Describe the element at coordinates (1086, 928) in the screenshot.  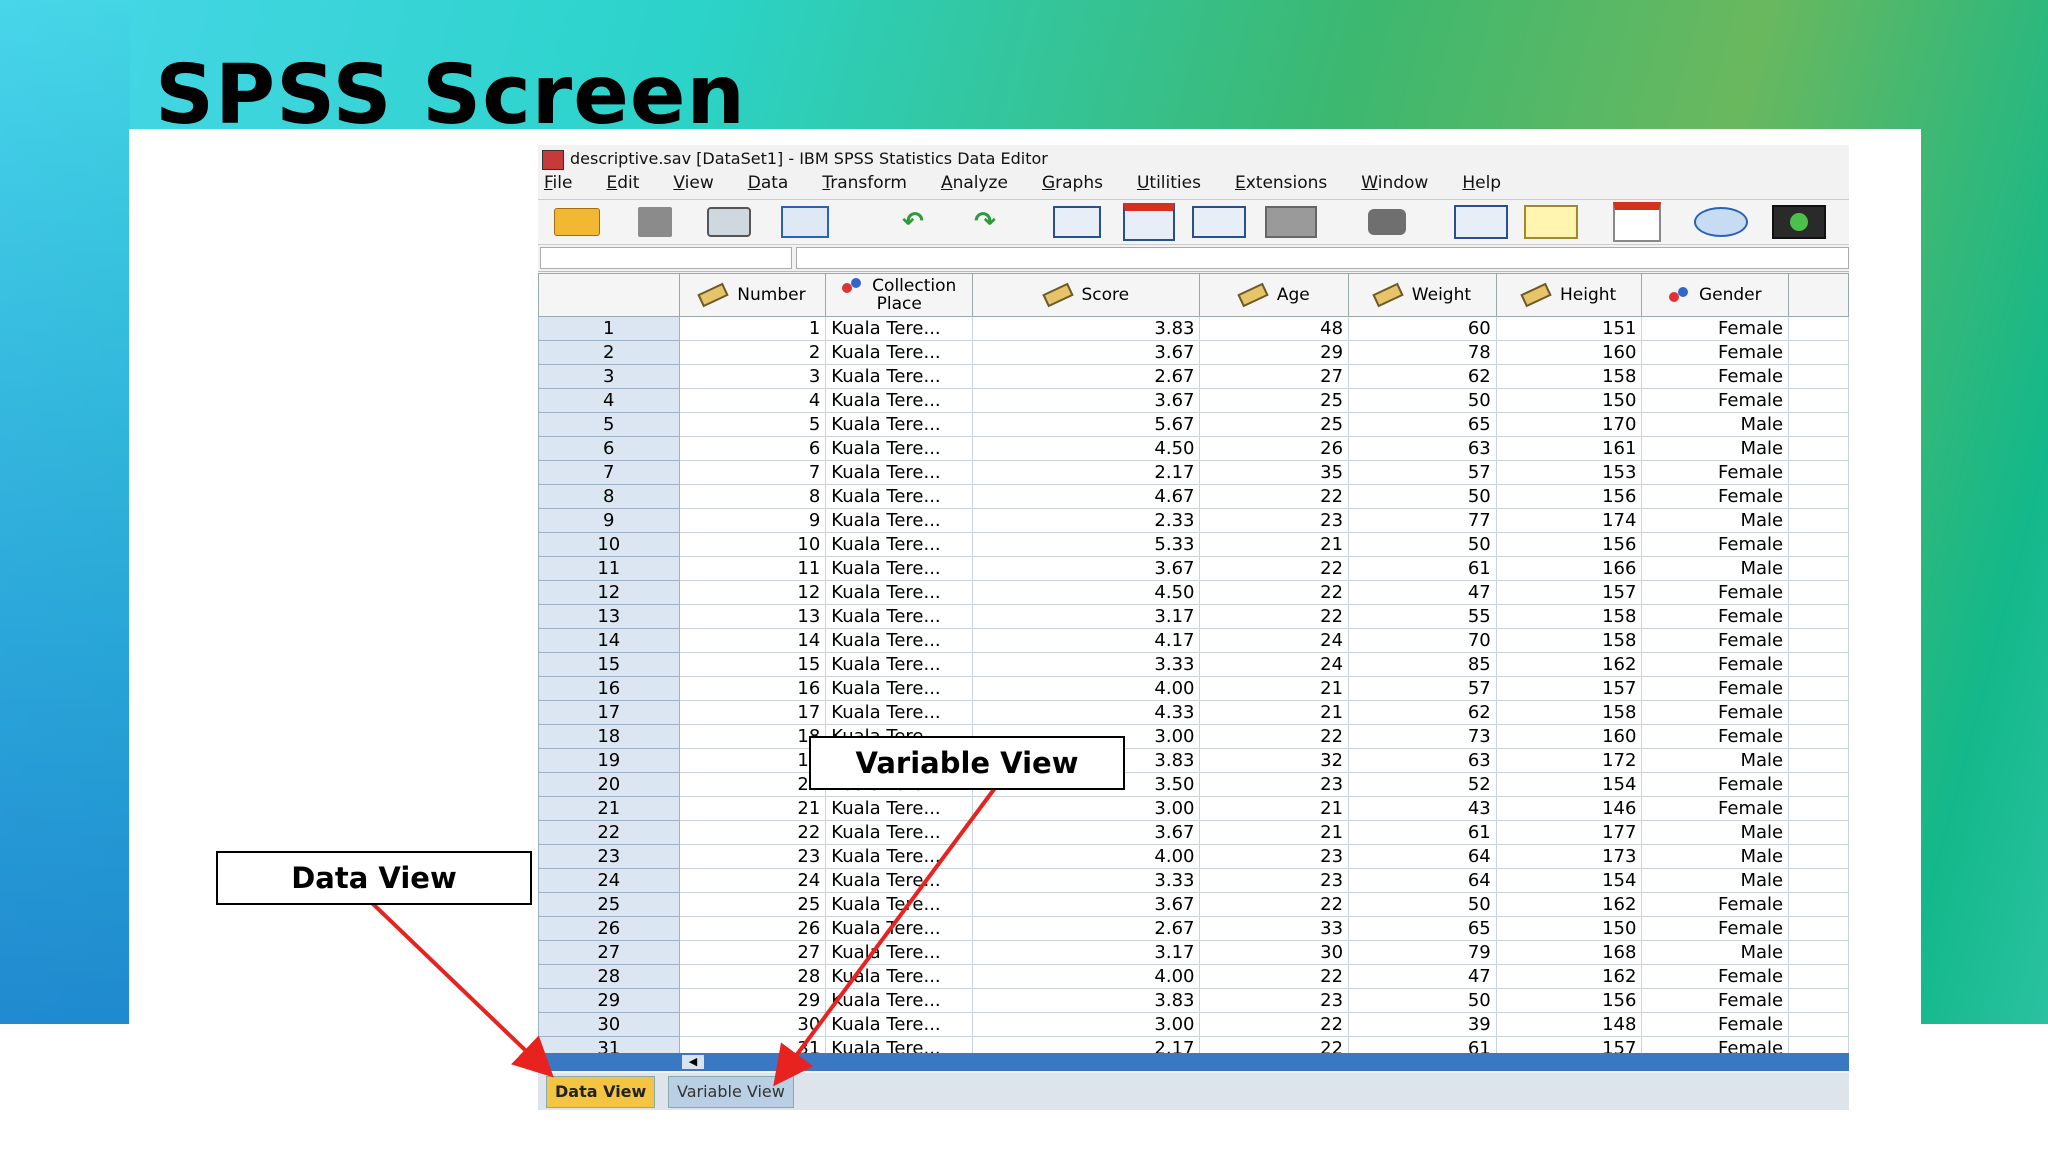
I see `data-cell: 2.67` at that location.